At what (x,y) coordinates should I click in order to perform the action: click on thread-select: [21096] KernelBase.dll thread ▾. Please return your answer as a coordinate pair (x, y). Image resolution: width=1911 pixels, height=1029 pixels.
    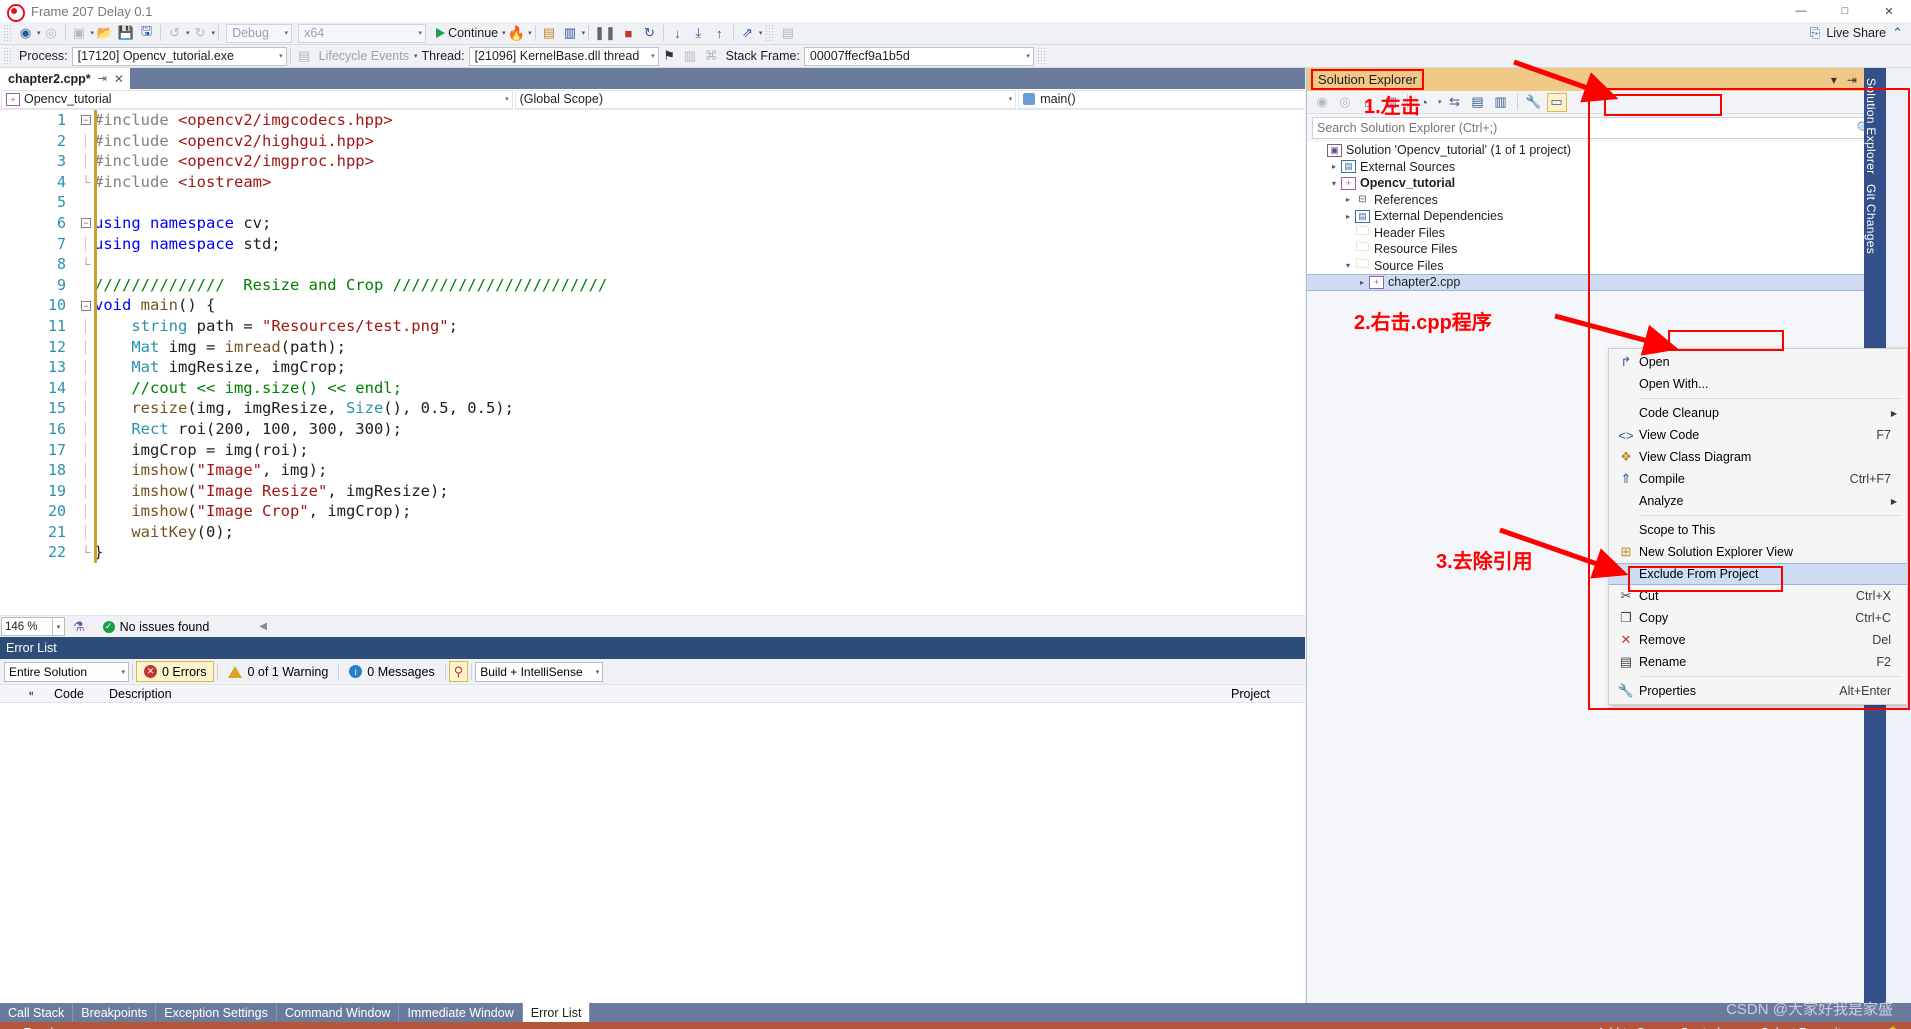
    Looking at the image, I should click on (563, 56).